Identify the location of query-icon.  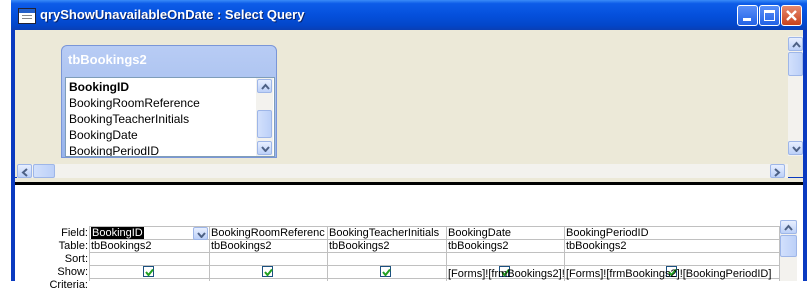
(27, 16).